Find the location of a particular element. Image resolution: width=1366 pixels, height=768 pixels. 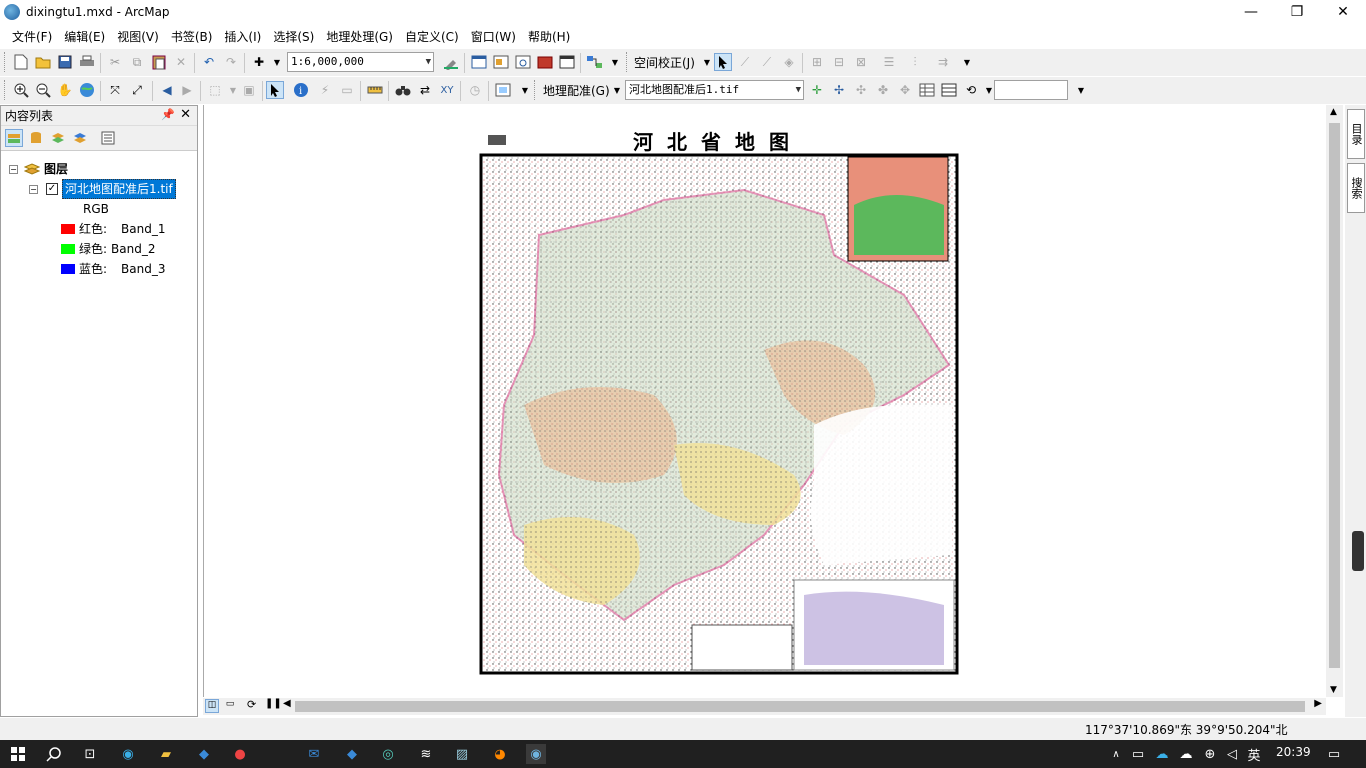

table-view-icon is located at coordinates (949, 90).